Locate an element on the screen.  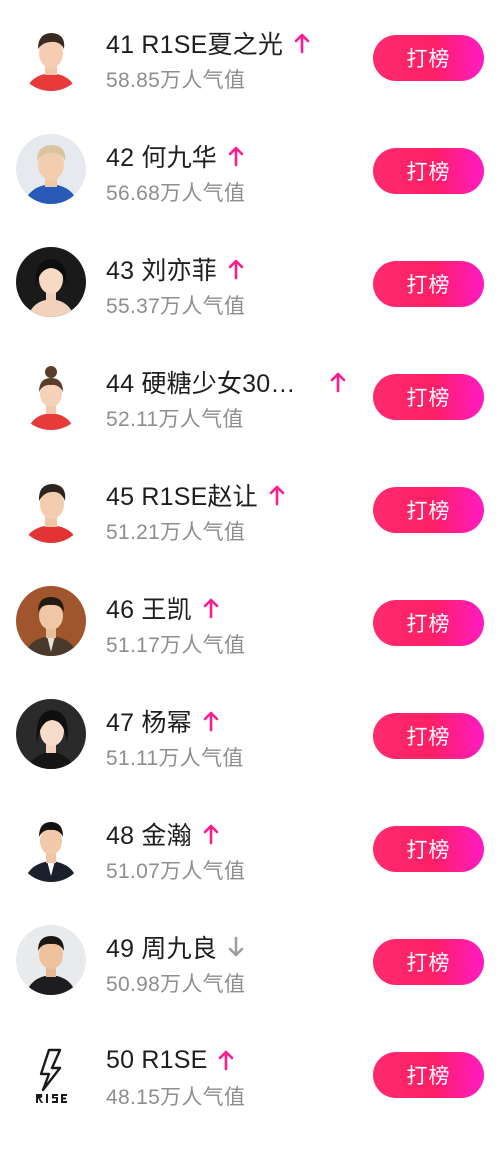
list-item: 44 硬糖少女30… 52.11万人气值 打榜 is located at coordinates (251, 395).